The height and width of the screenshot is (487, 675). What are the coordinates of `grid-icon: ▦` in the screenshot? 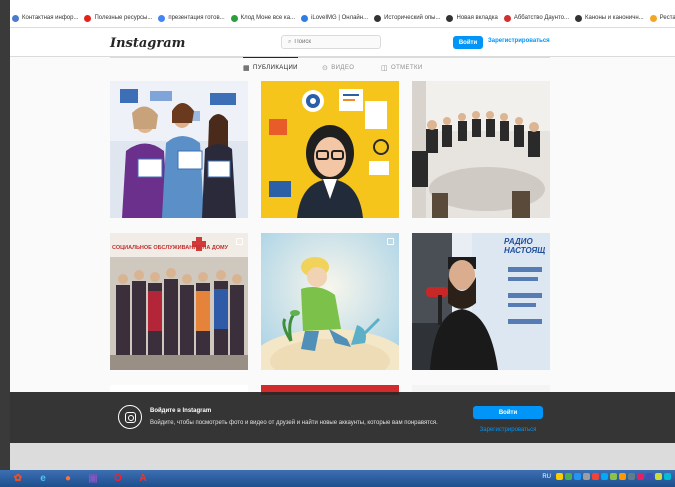 It's located at (247, 68).